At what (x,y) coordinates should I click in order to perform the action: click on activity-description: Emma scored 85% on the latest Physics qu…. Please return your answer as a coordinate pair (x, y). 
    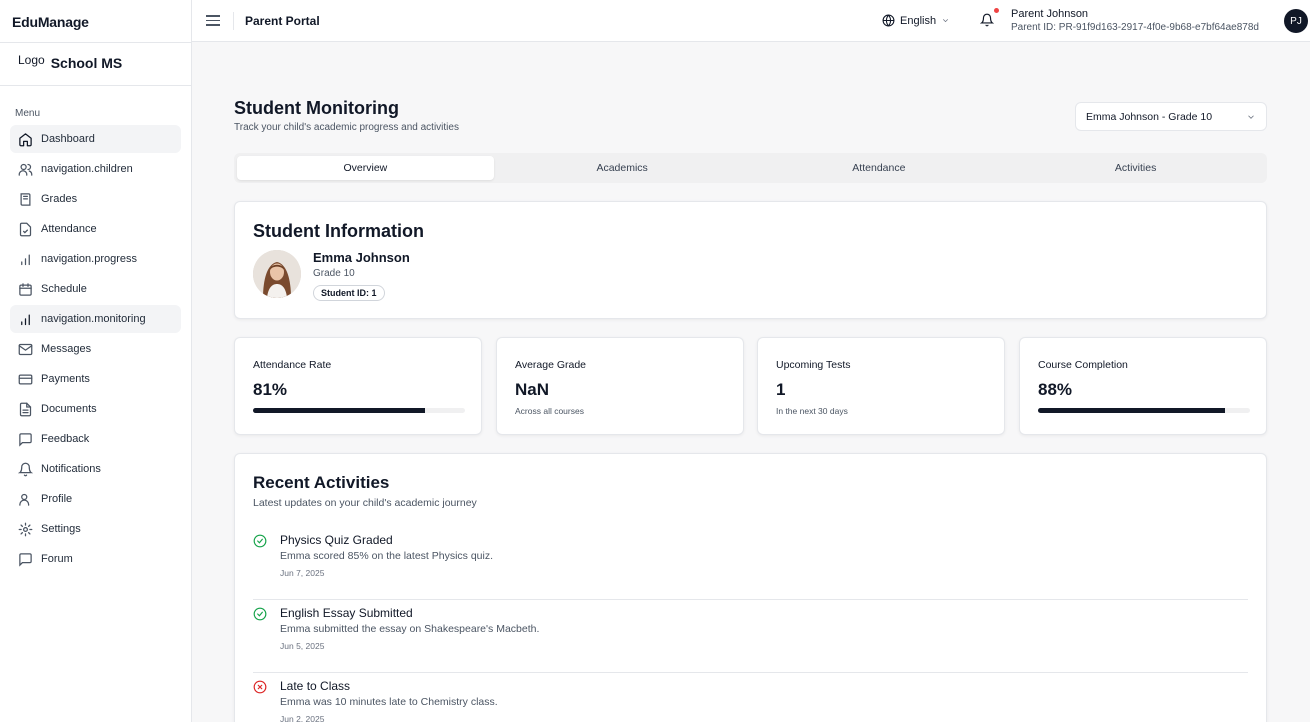
    Looking at the image, I should click on (387, 556).